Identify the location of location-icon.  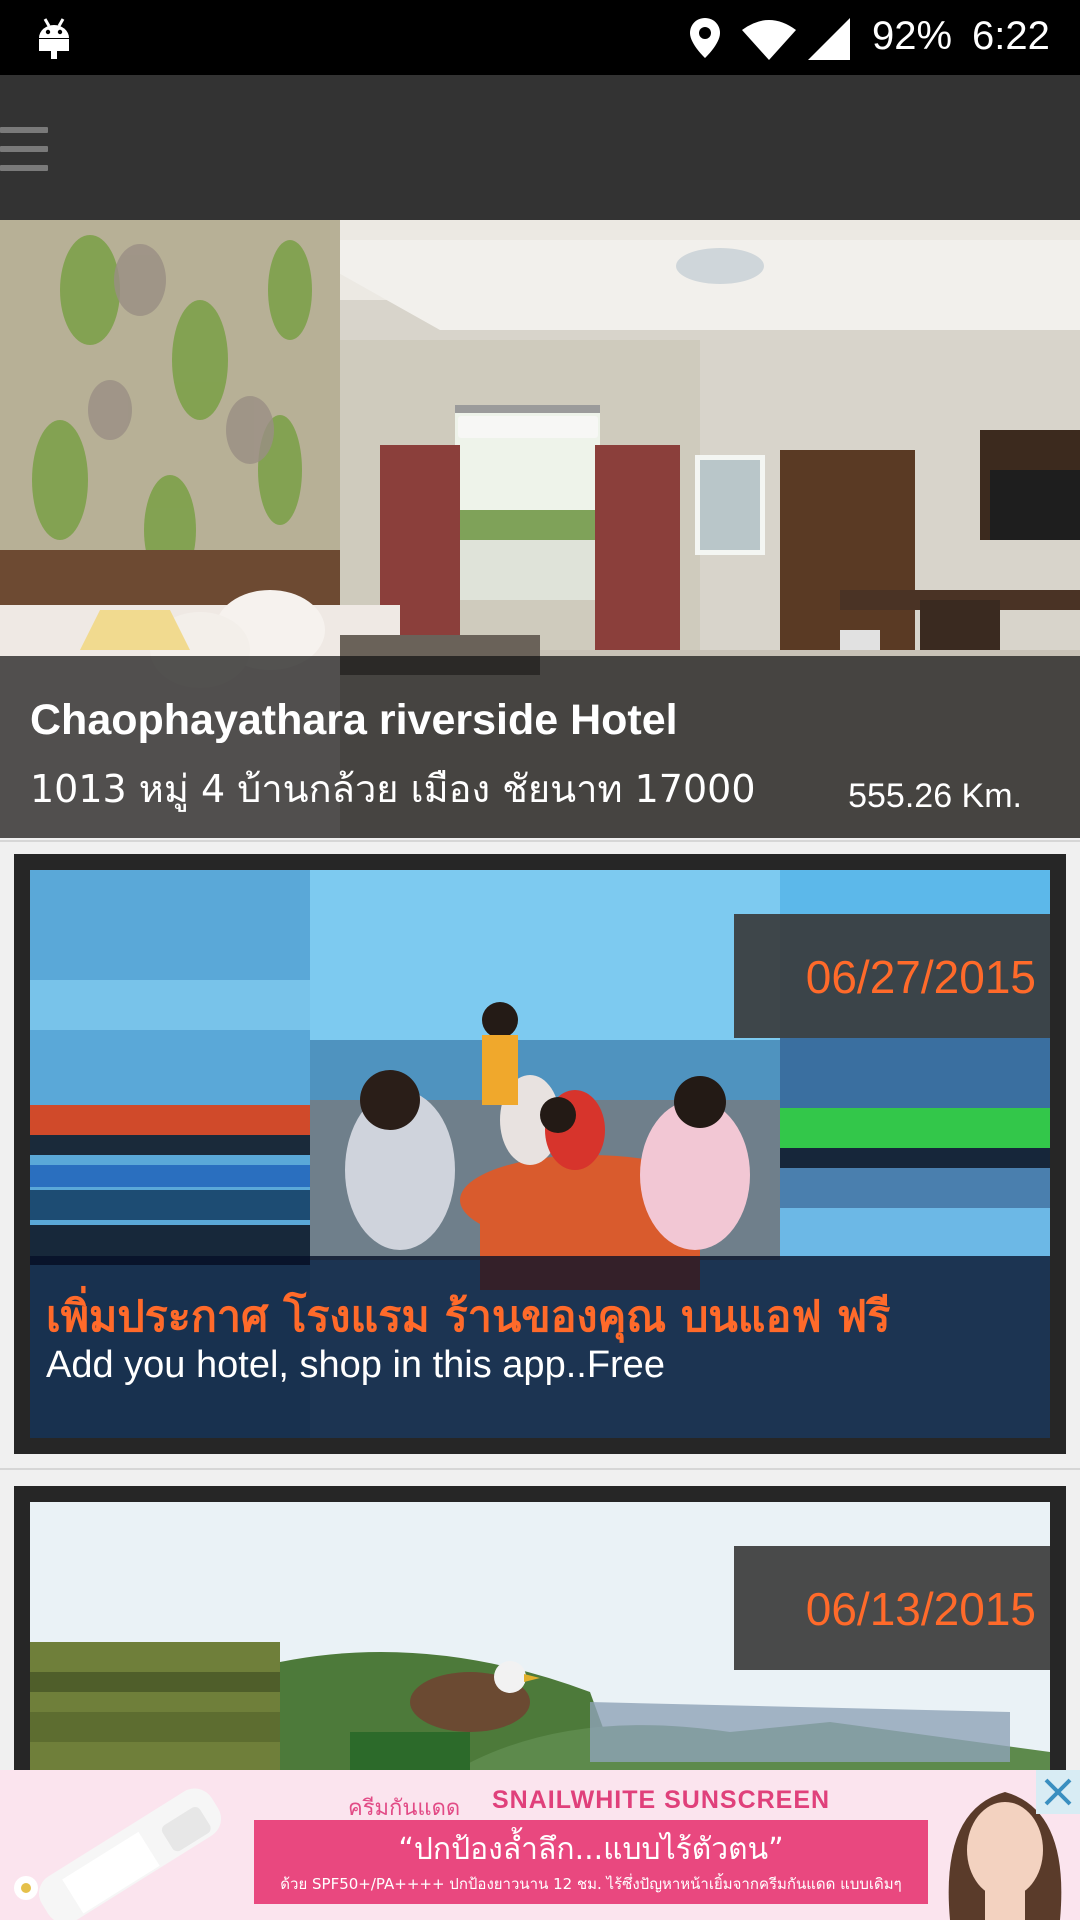
(705, 38).